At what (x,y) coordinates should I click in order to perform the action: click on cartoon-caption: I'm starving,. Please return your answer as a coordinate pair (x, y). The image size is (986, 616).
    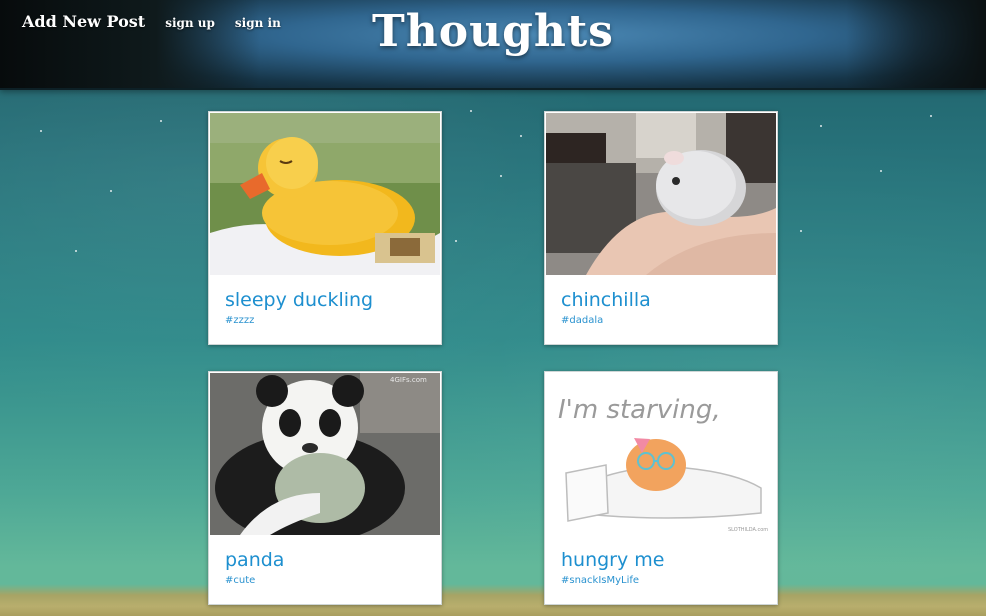
    Looking at the image, I should click on (639, 410).